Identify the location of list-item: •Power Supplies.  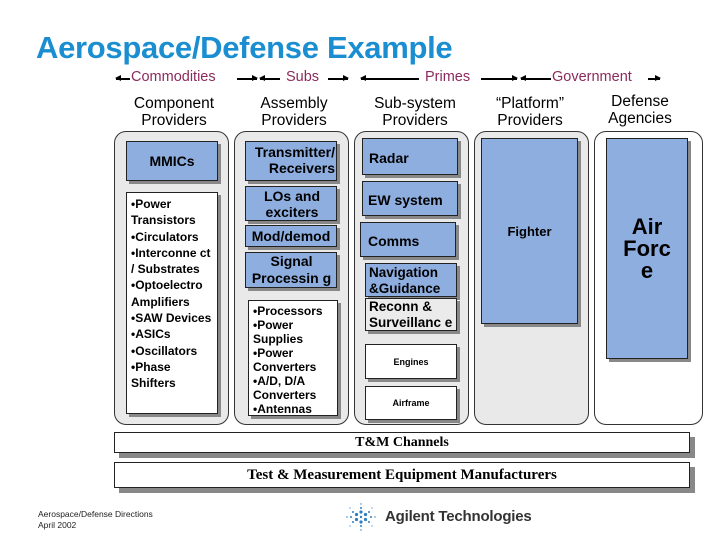
(278, 332).